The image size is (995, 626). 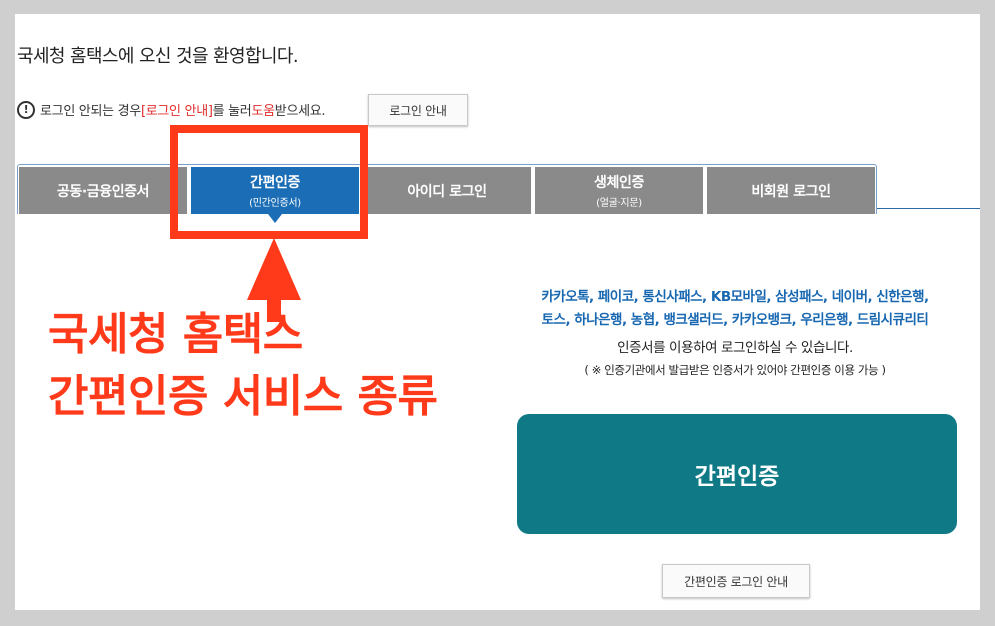 I want to click on help-prefix: 로그인 안되는 경우, so click(x=90, y=111).